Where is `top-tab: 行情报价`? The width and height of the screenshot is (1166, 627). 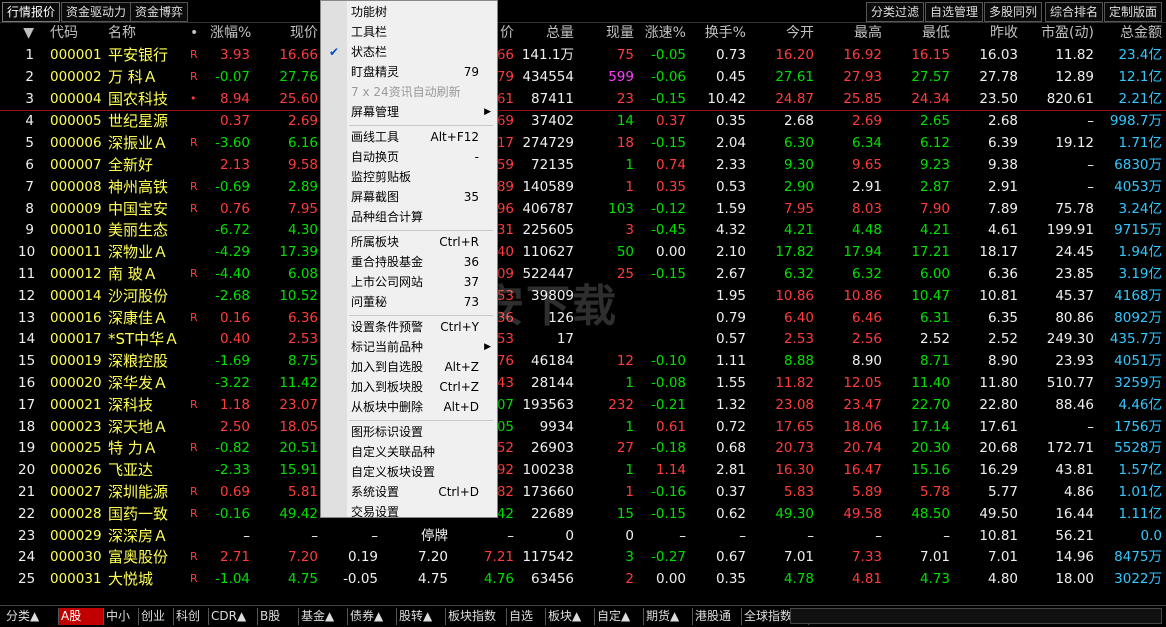 top-tab: 行情报价 is located at coordinates (31, 12).